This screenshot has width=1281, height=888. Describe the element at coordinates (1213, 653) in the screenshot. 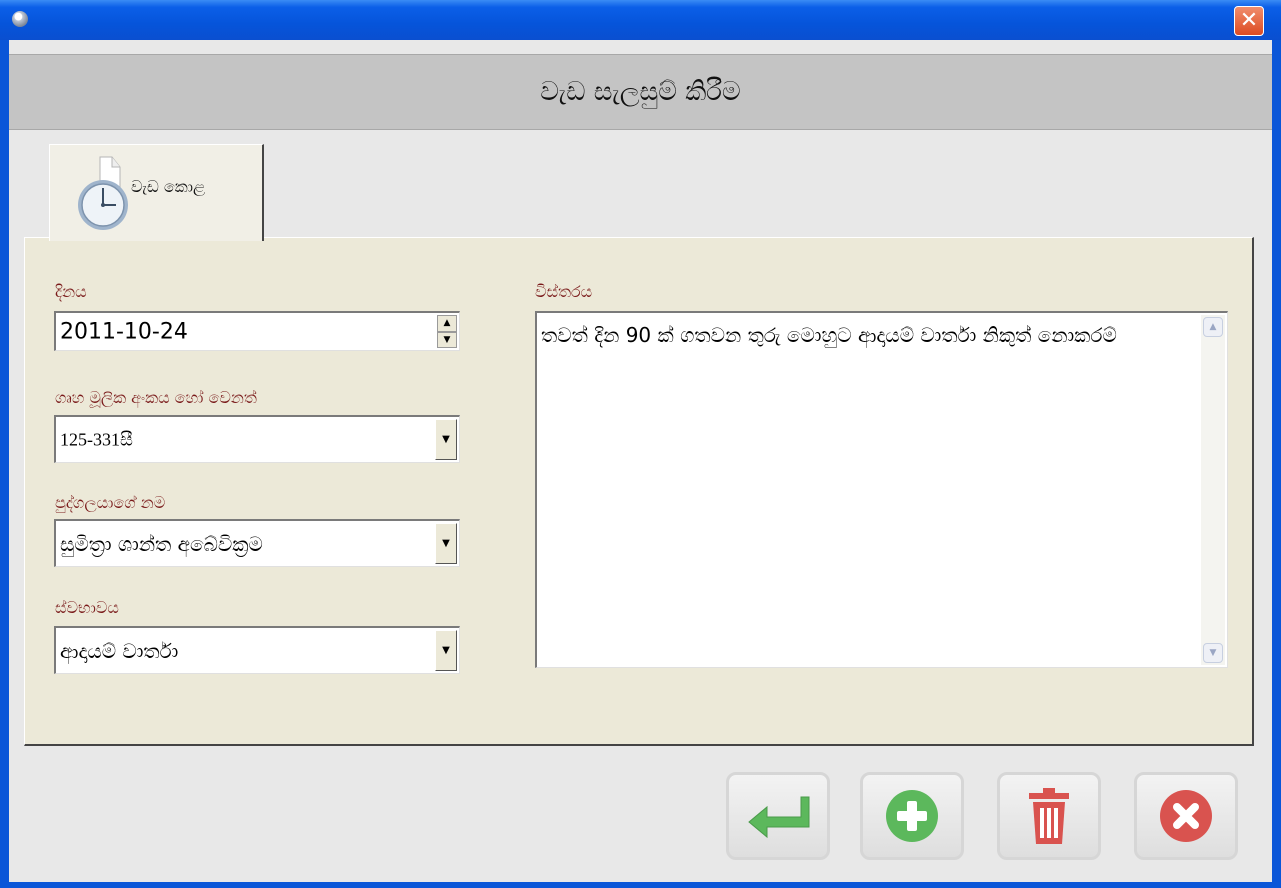

I see `scroll-down-icon: ▼` at that location.